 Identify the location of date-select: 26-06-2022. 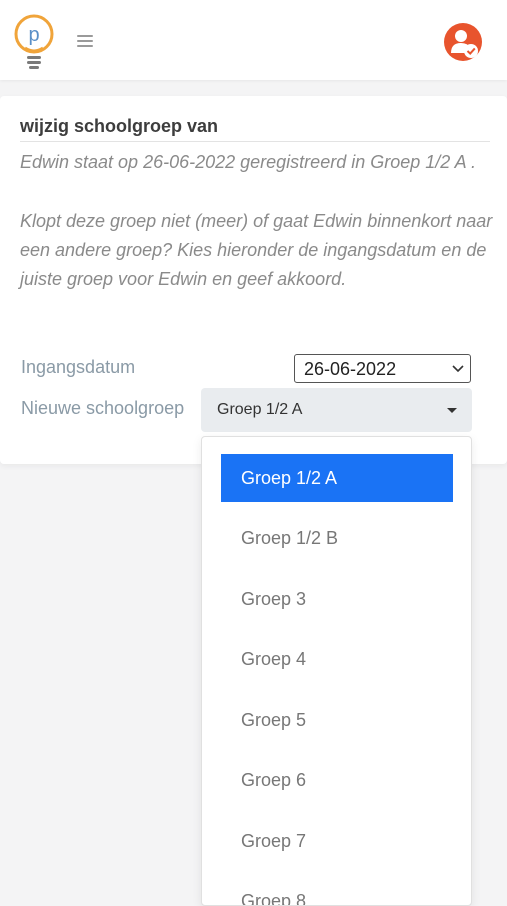
(382, 368).